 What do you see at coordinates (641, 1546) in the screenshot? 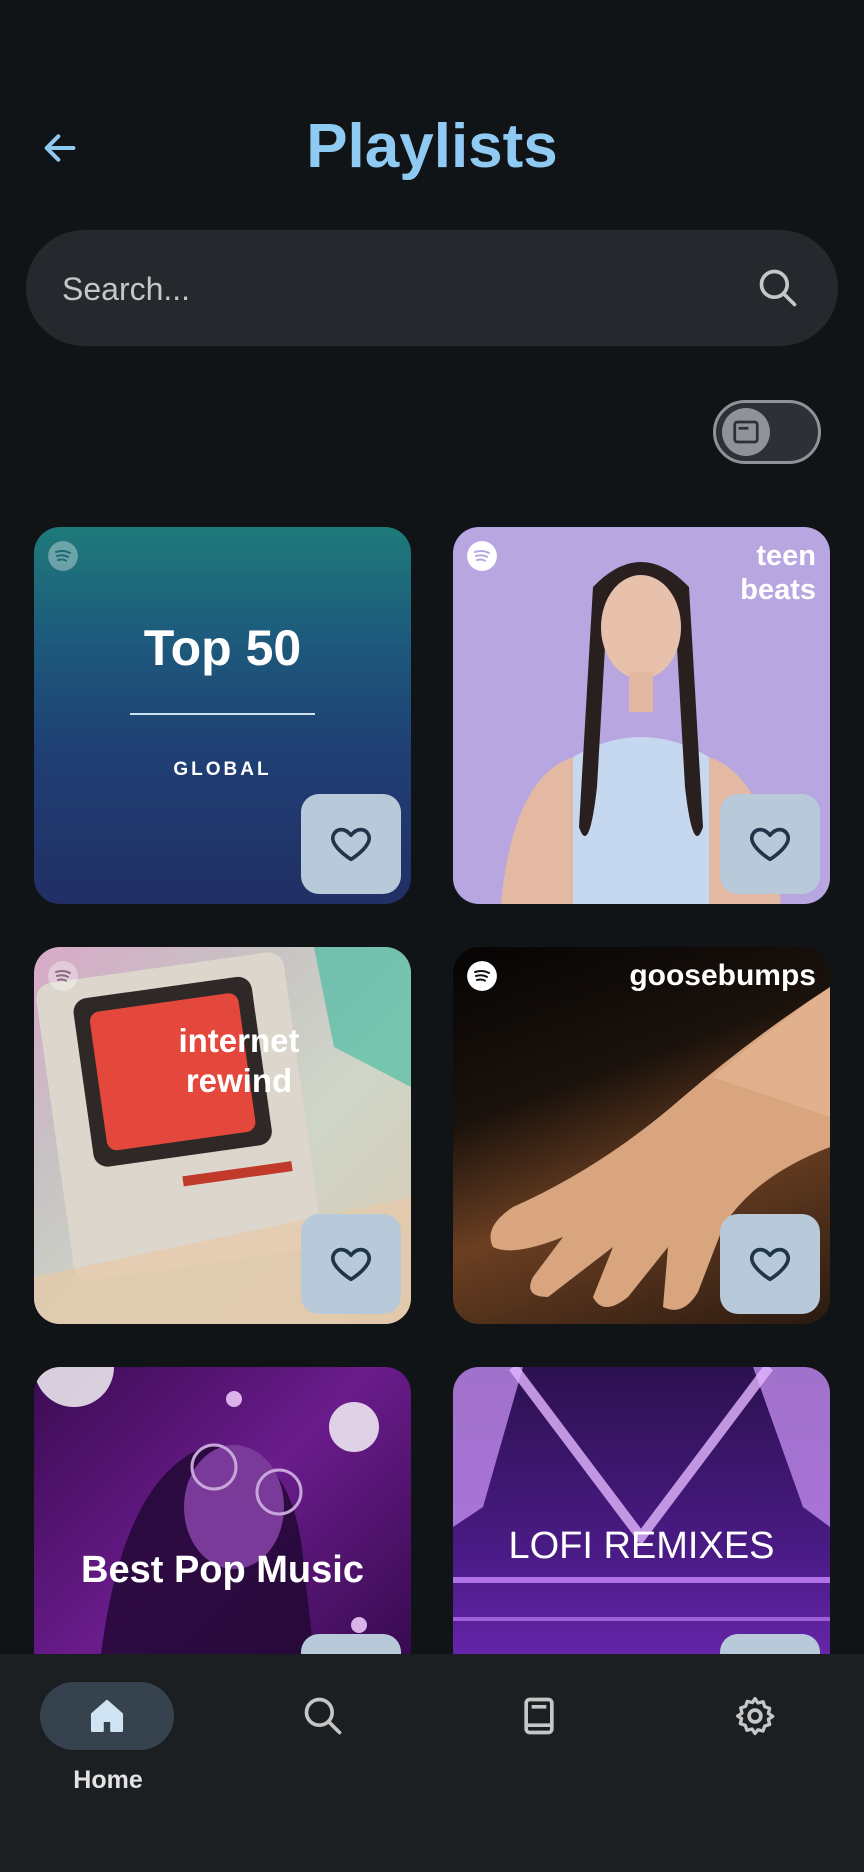
I see `playlist-title: LOFI REMIXES` at bounding box center [641, 1546].